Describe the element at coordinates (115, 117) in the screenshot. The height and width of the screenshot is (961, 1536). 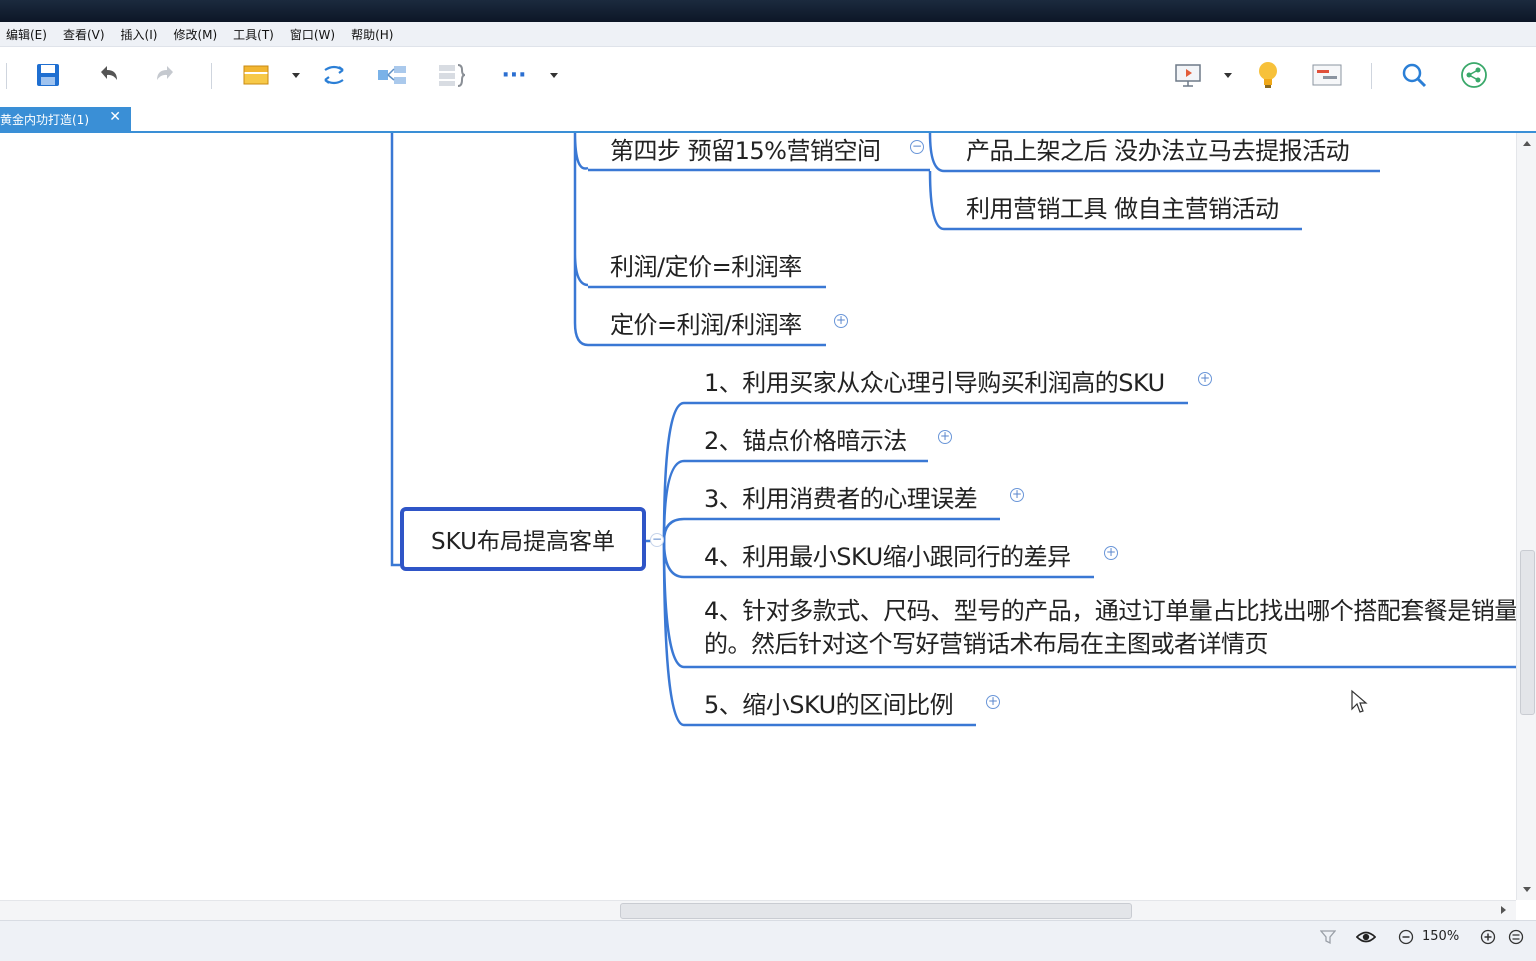
I see `close-icon: ✕` at that location.